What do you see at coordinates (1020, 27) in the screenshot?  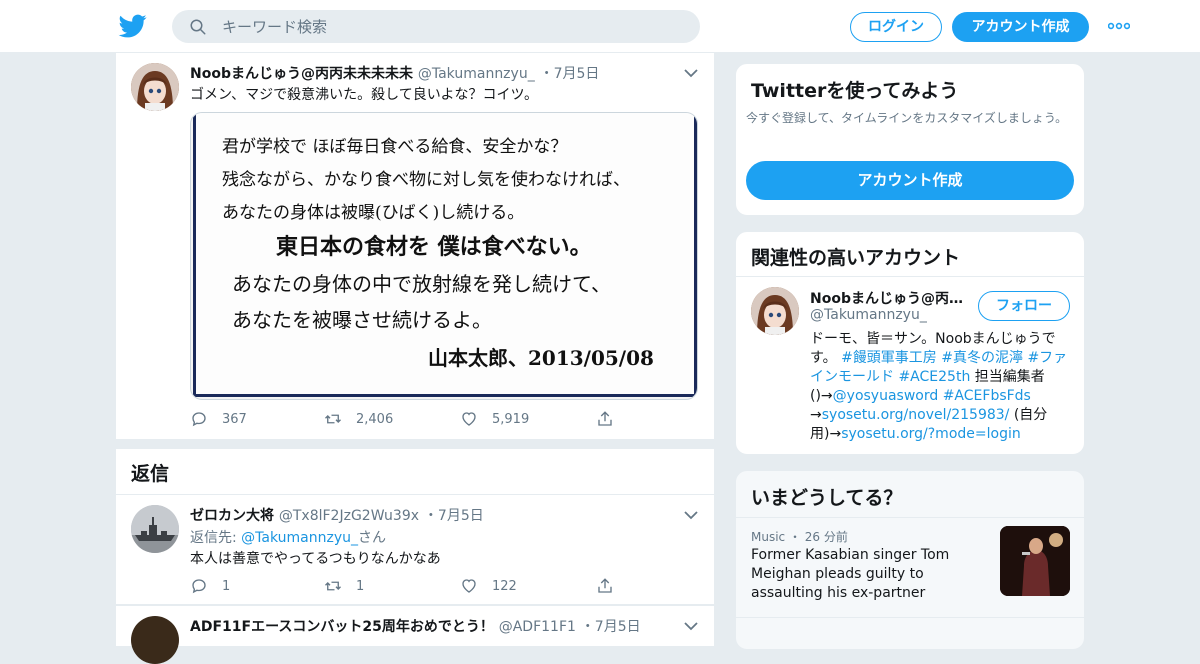 I see `signup-button: アカウント作成` at bounding box center [1020, 27].